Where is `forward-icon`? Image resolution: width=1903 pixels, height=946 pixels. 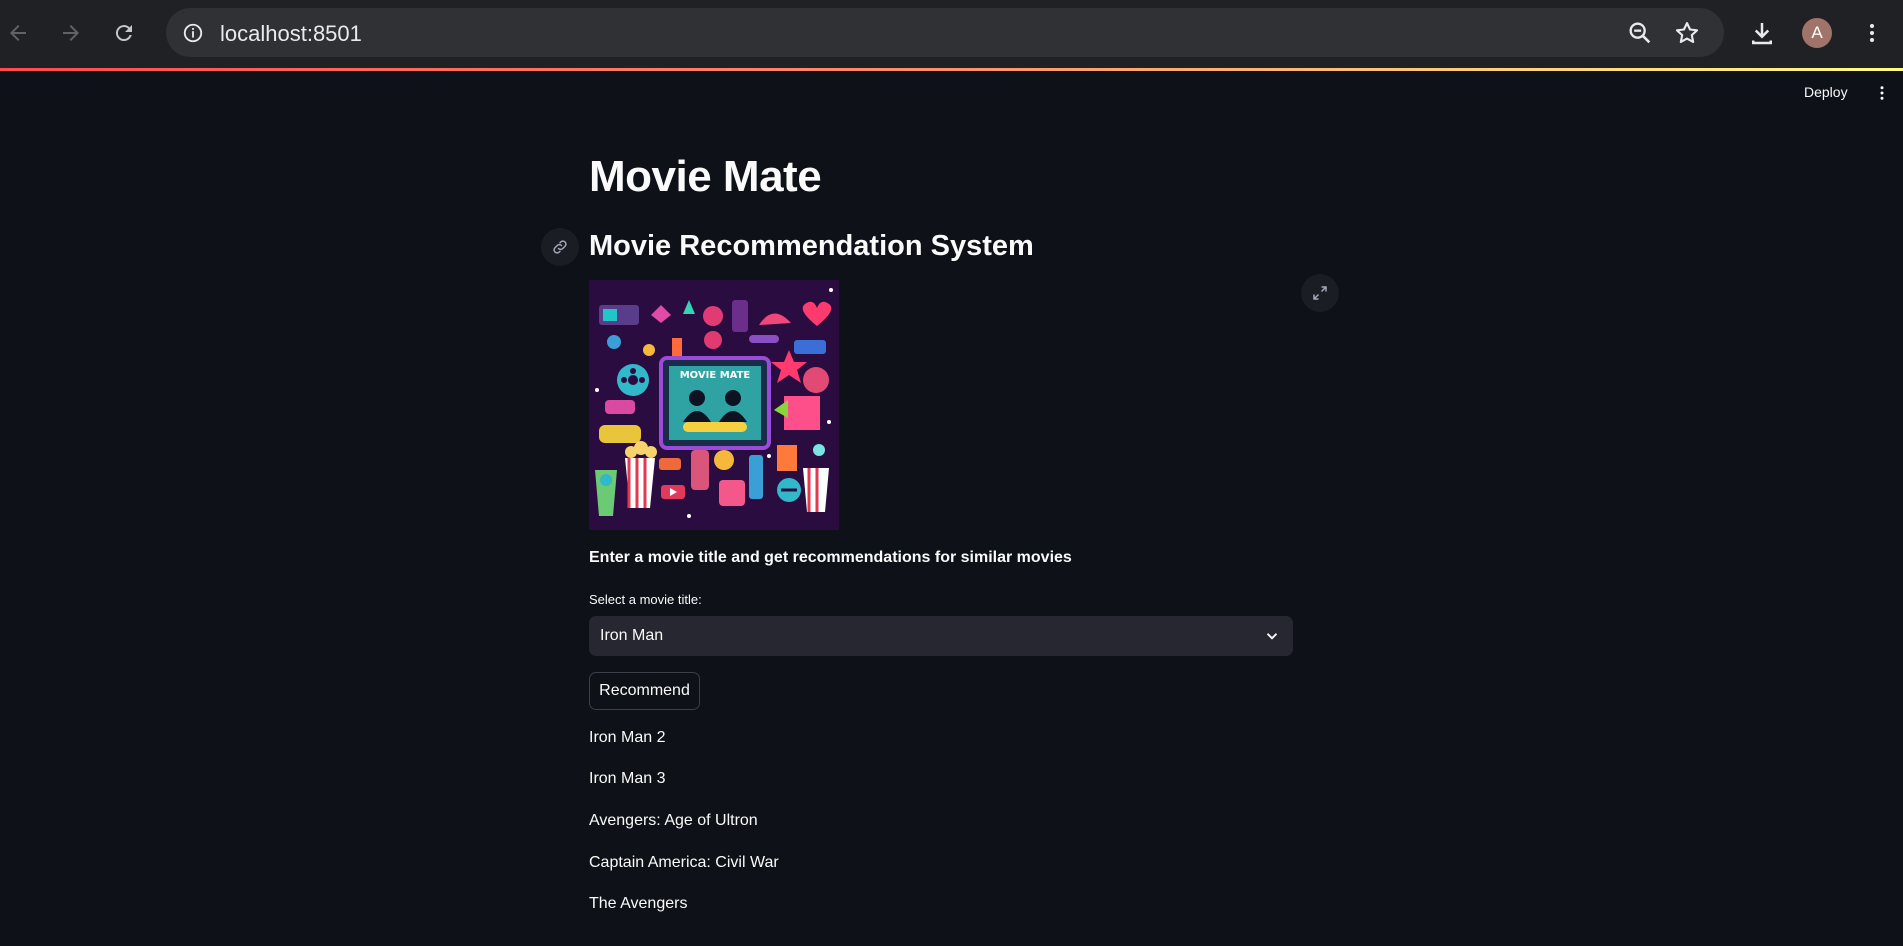 forward-icon is located at coordinates (71, 33).